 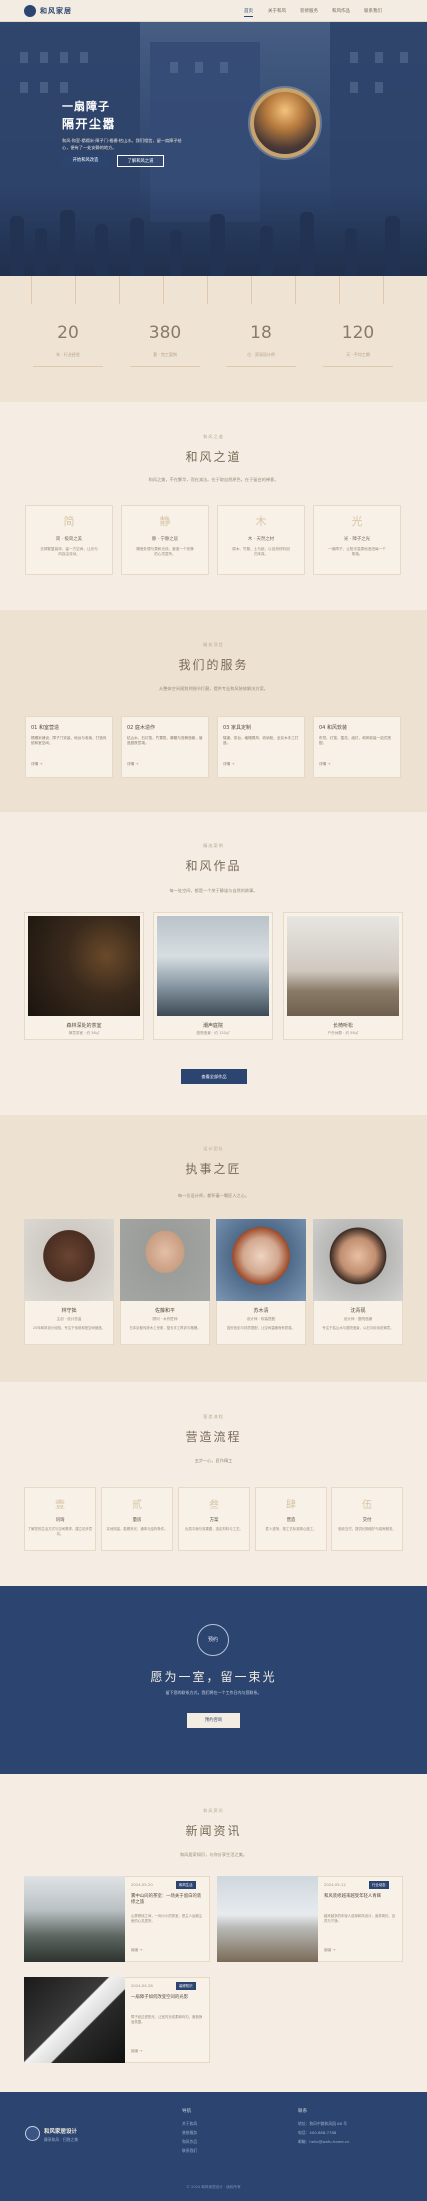 I want to click on dao-desc: 去掉繁复装饰，留一方空间，让光与风自由流动。, so click(x=69, y=551).